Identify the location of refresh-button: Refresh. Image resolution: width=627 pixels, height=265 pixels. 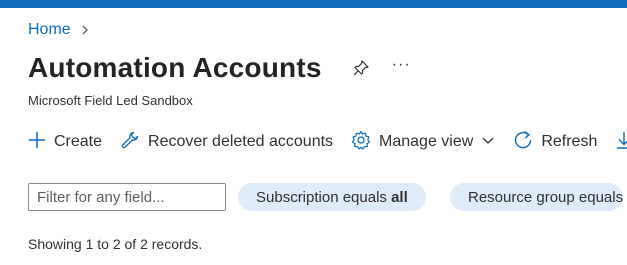
(555, 142).